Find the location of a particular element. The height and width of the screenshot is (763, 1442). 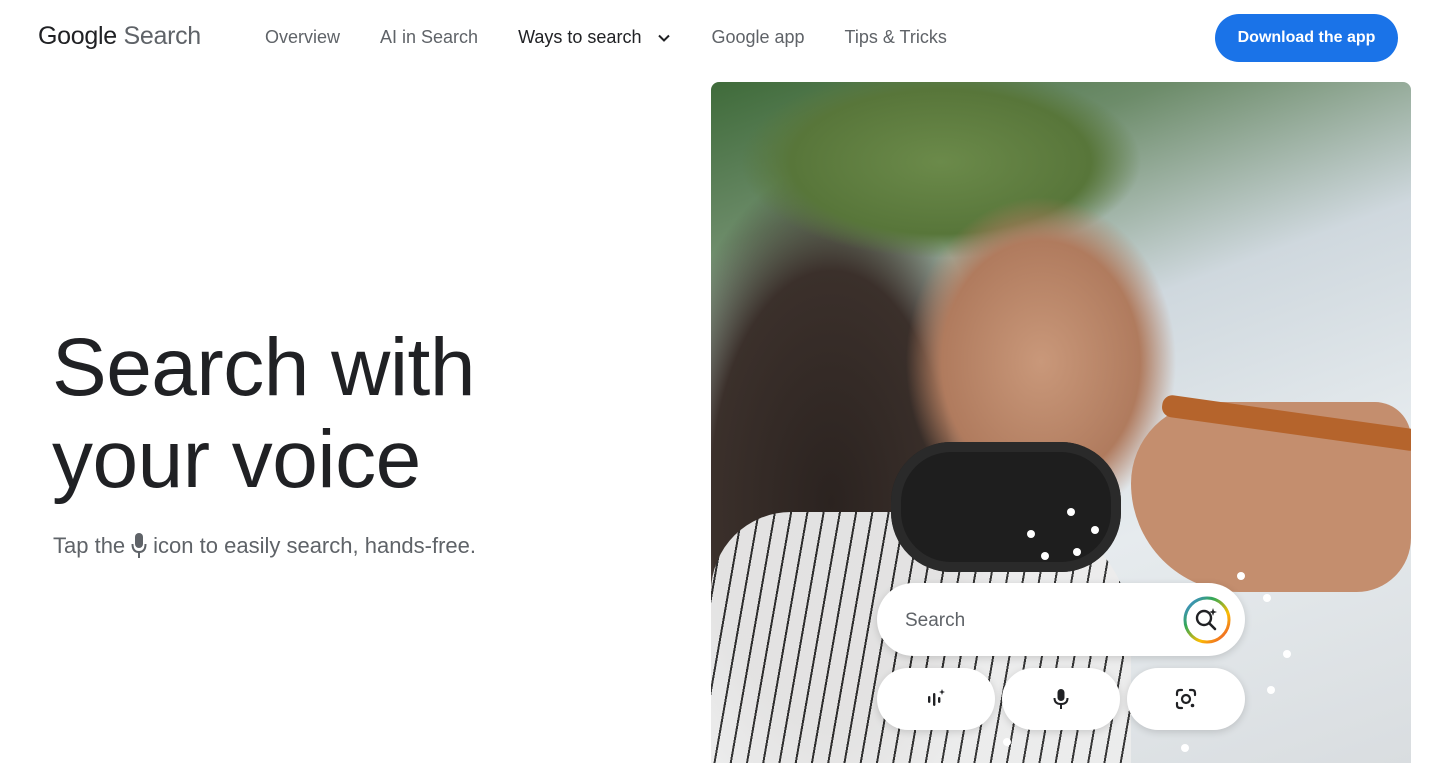

nav-item-tips-and-tricks: Tips & Tricks is located at coordinates (896, 37).